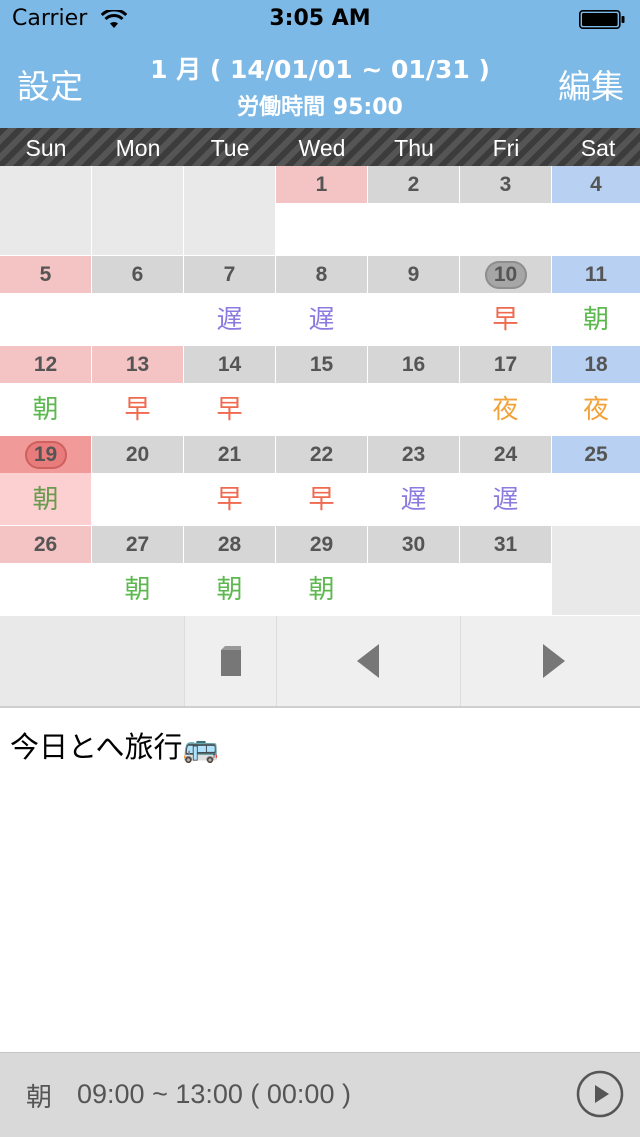 The image size is (640, 1137). I want to click on weekday-wed: Wed, so click(322, 148).